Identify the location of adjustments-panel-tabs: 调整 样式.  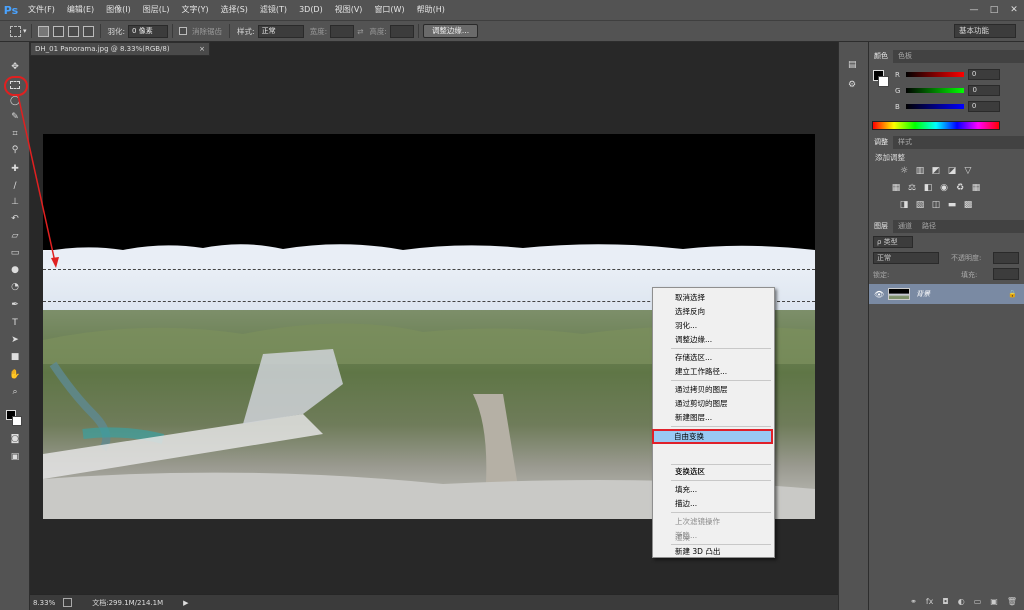
(946, 142).